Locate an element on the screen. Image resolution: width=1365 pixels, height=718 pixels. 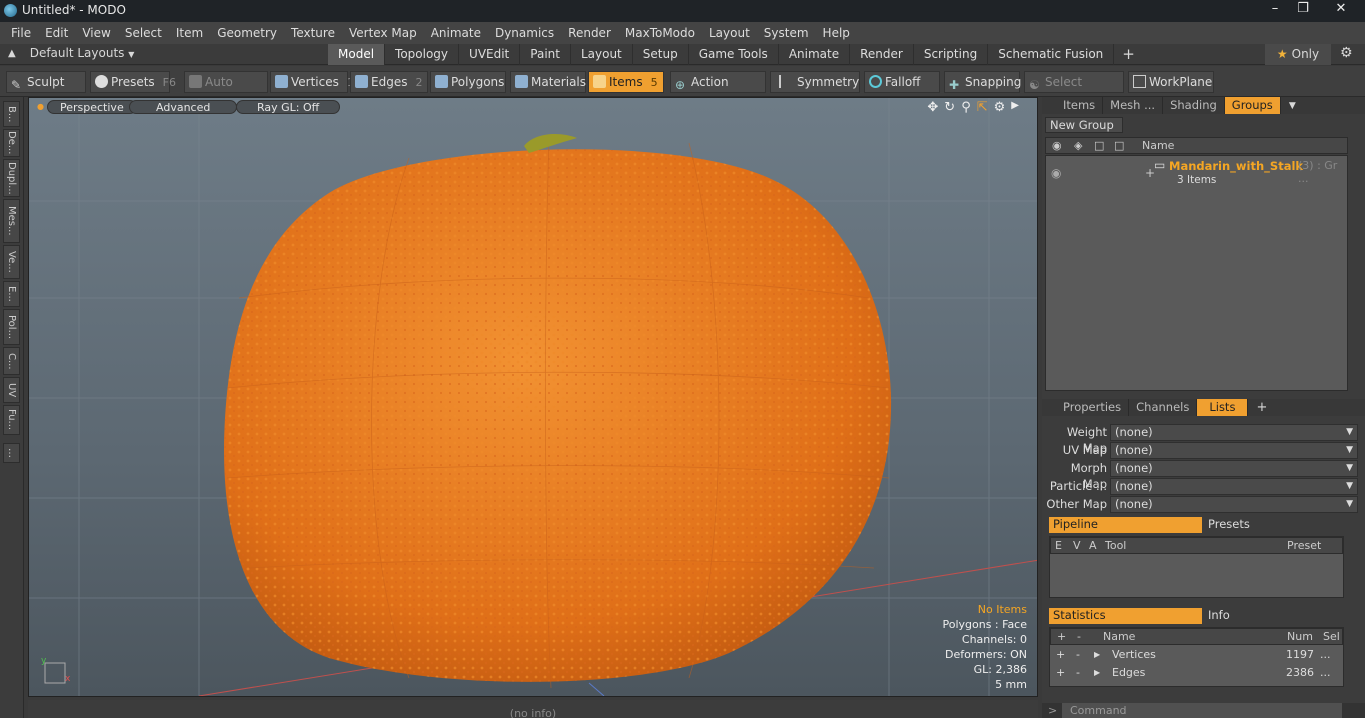
info-tab: Info is located at coordinates (1274, 616).